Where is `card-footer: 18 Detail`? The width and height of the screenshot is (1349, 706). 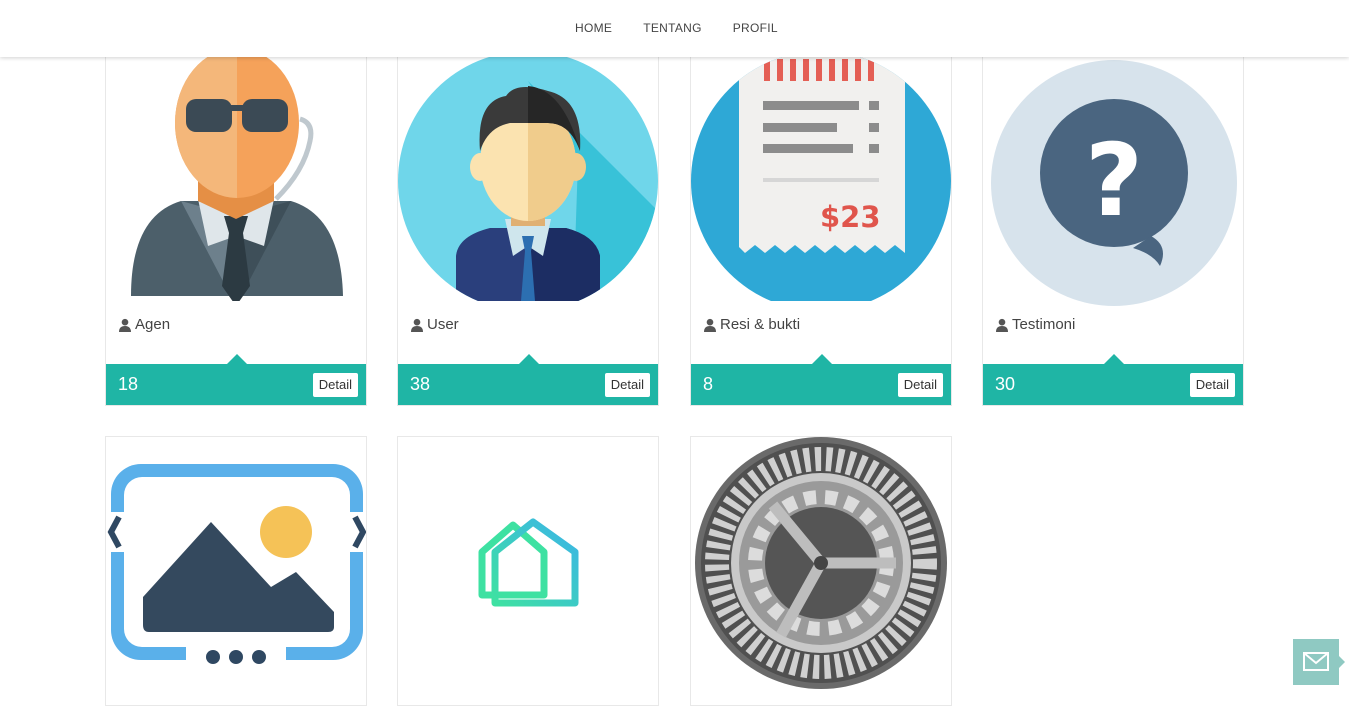 card-footer: 18 Detail is located at coordinates (236, 384).